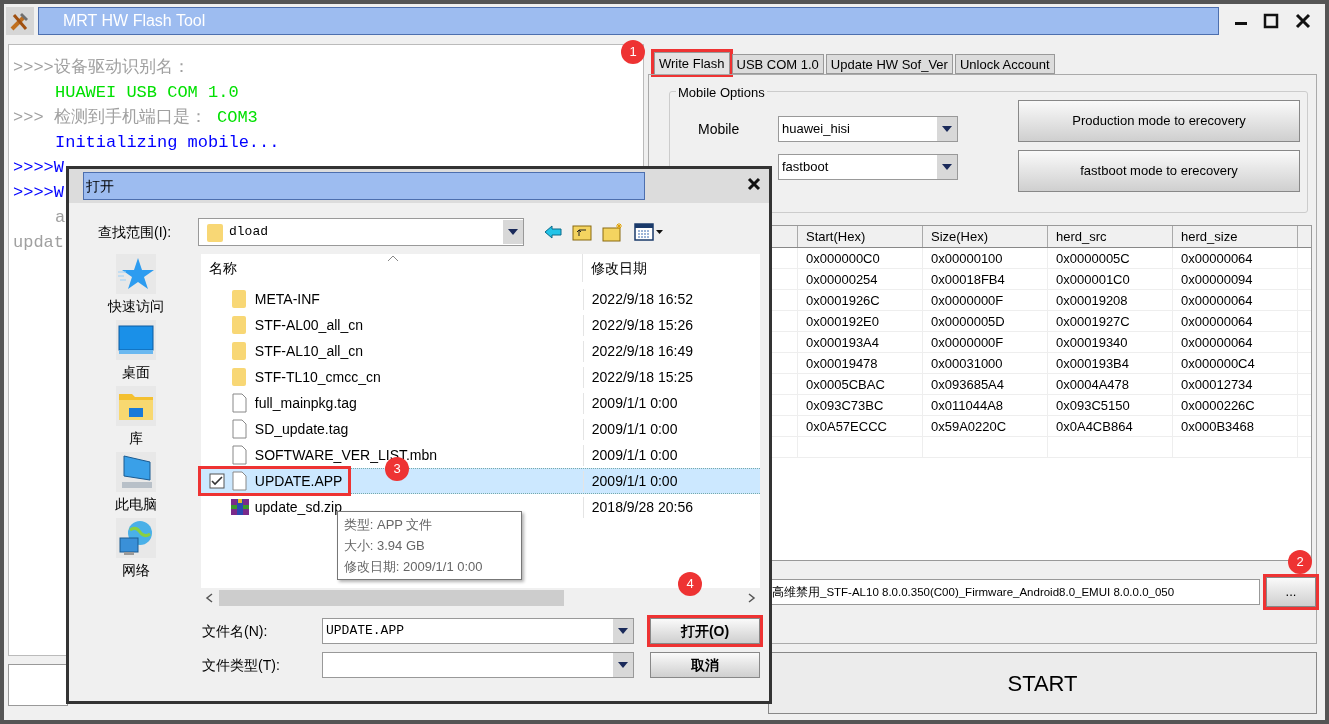 The image size is (1329, 724). Describe the element at coordinates (719, 129) in the screenshot. I see `field-label: Mobile` at that location.